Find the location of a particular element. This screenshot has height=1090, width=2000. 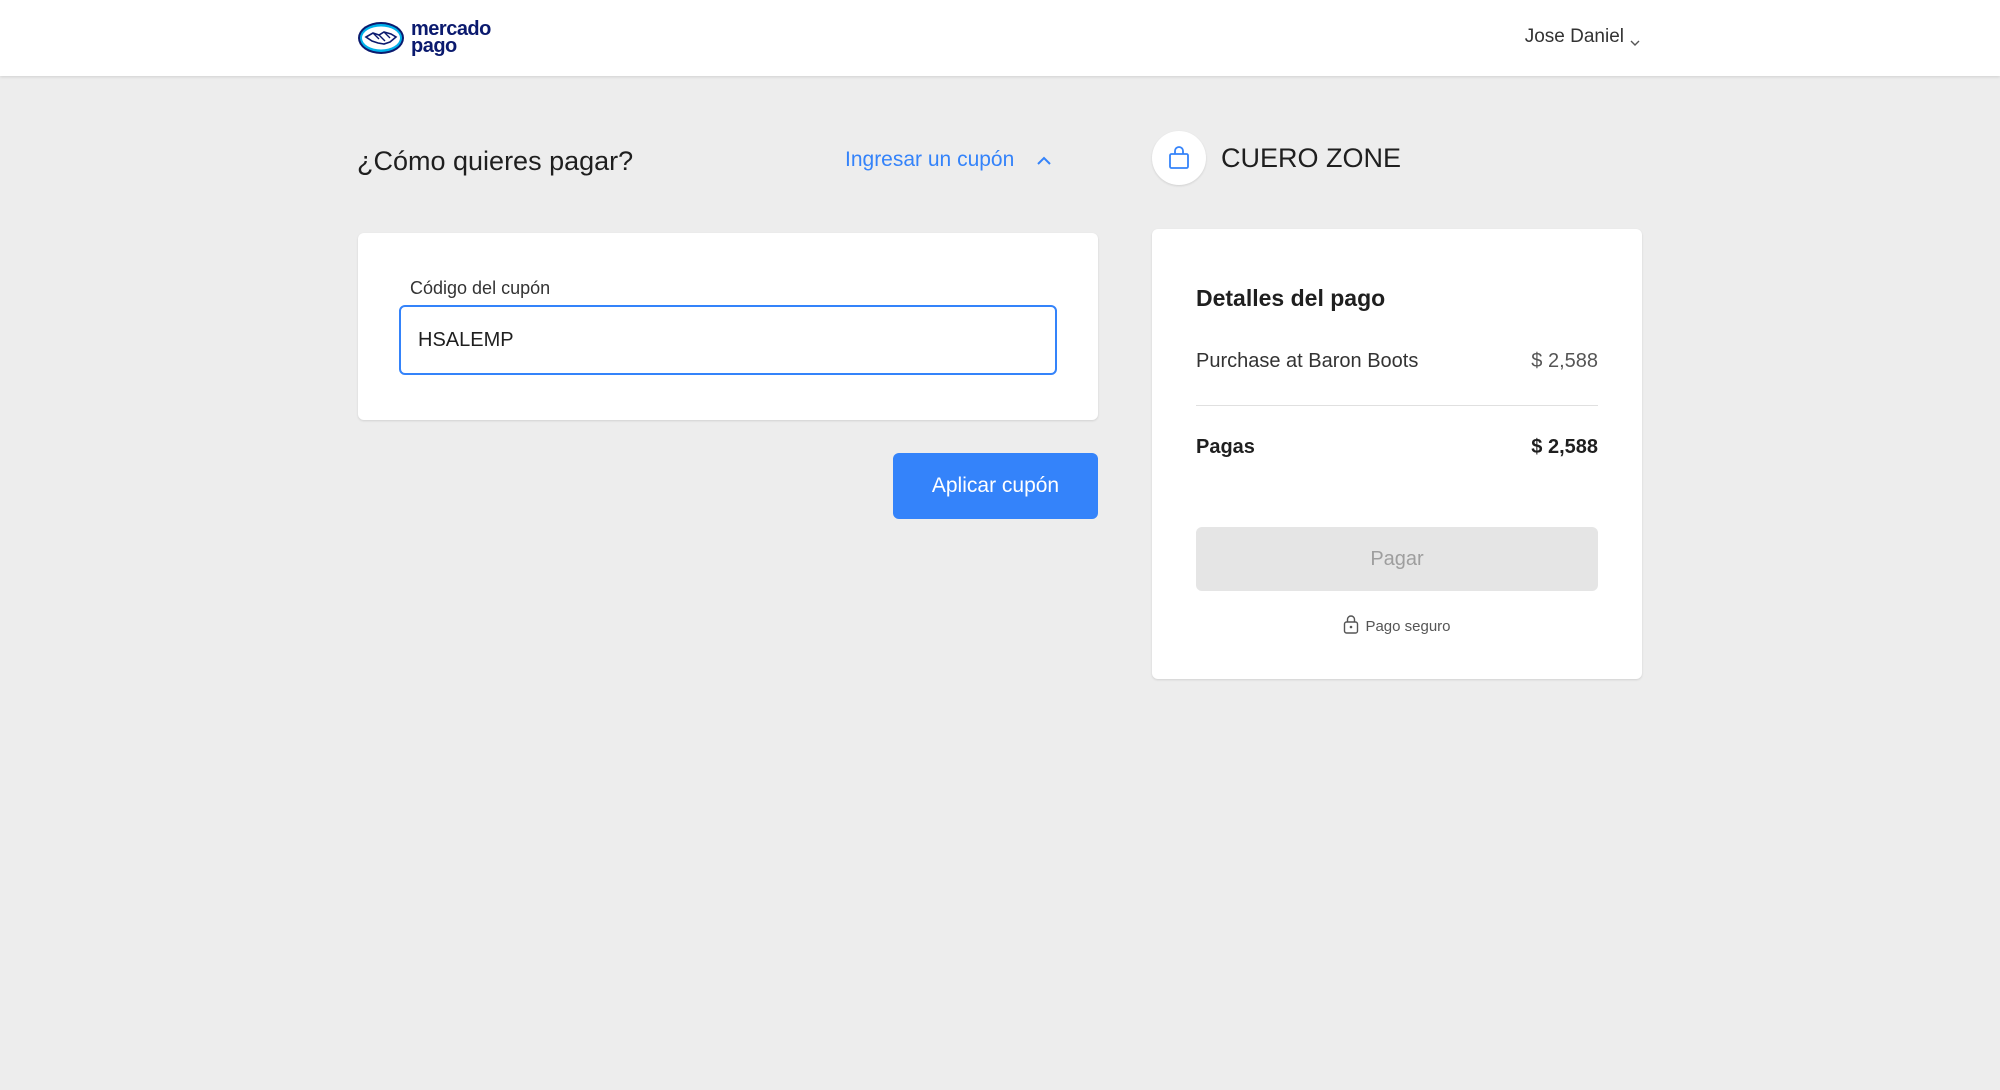

handshake-icon is located at coordinates (381, 38).